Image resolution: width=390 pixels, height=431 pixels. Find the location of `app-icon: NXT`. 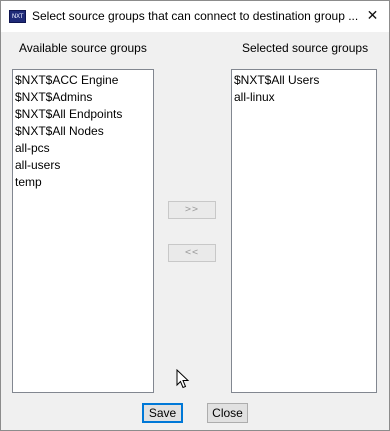

app-icon: NXT is located at coordinates (17, 16).